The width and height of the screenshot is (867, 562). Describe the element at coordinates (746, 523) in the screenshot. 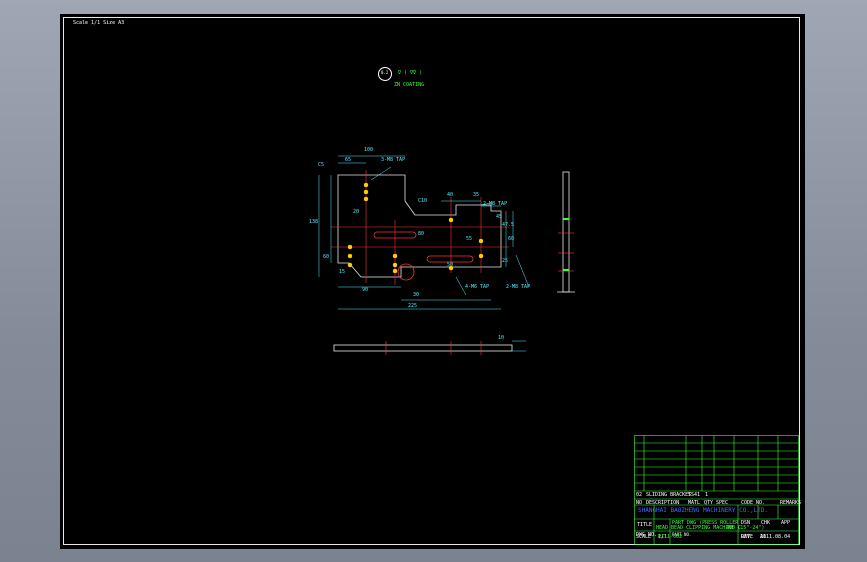

I see `dsn-label: DSN` at that location.